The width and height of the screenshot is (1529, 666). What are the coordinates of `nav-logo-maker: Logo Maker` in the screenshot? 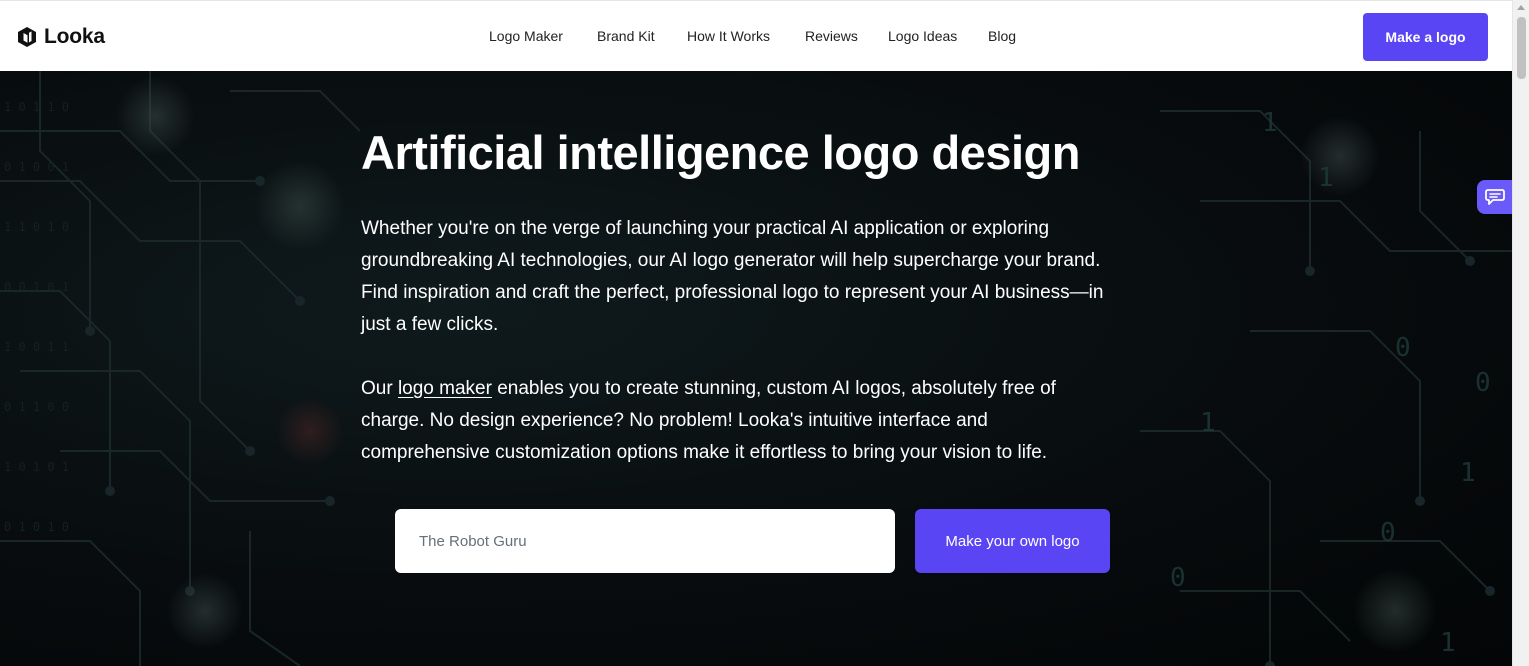 It's located at (526, 36).